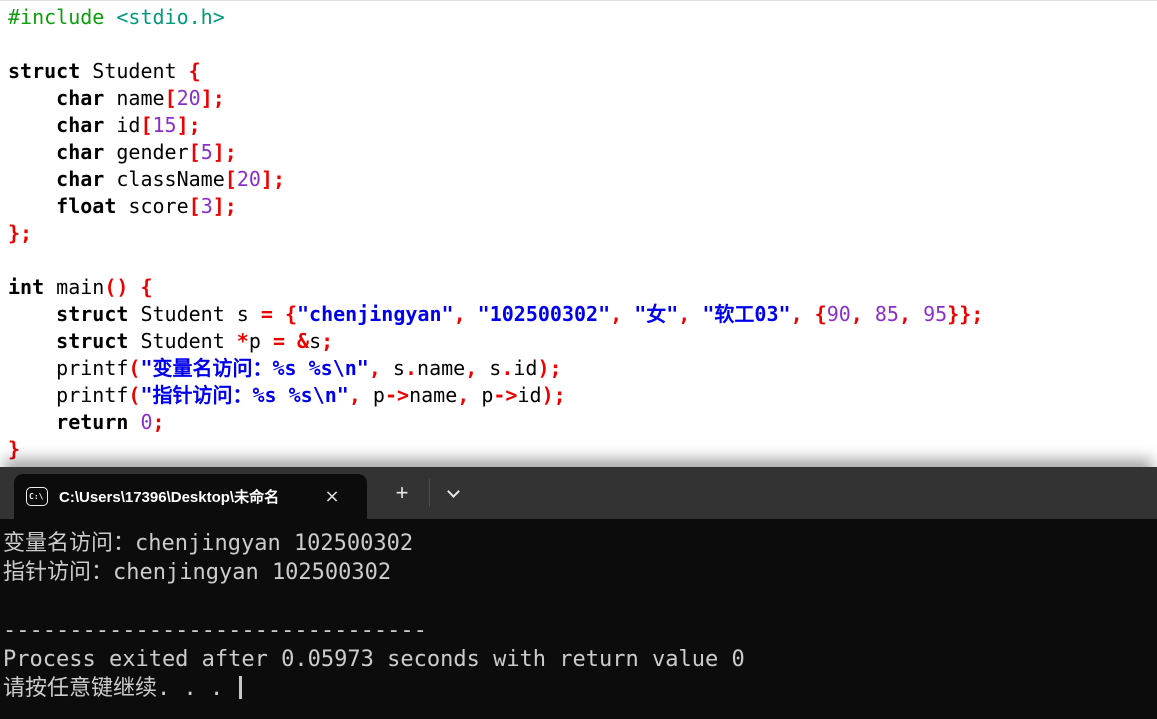 Image resolution: width=1157 pixels, height=719 pixels. What do you see at coordinates (86, 206) in the screenshot?
I see `code-token: float` at bounding box center [86, 206].